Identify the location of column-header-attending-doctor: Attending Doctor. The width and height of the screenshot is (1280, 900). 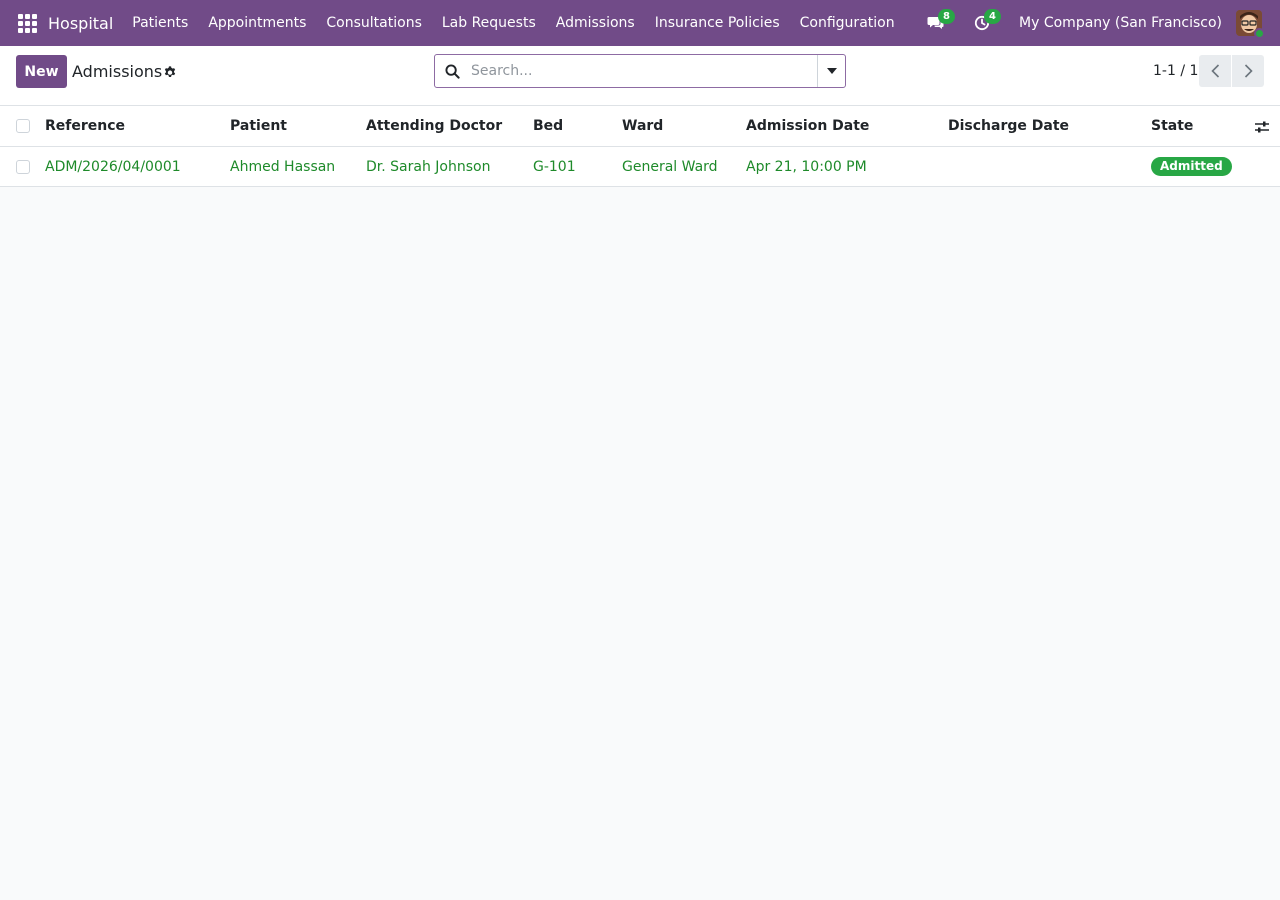
(434, 126).